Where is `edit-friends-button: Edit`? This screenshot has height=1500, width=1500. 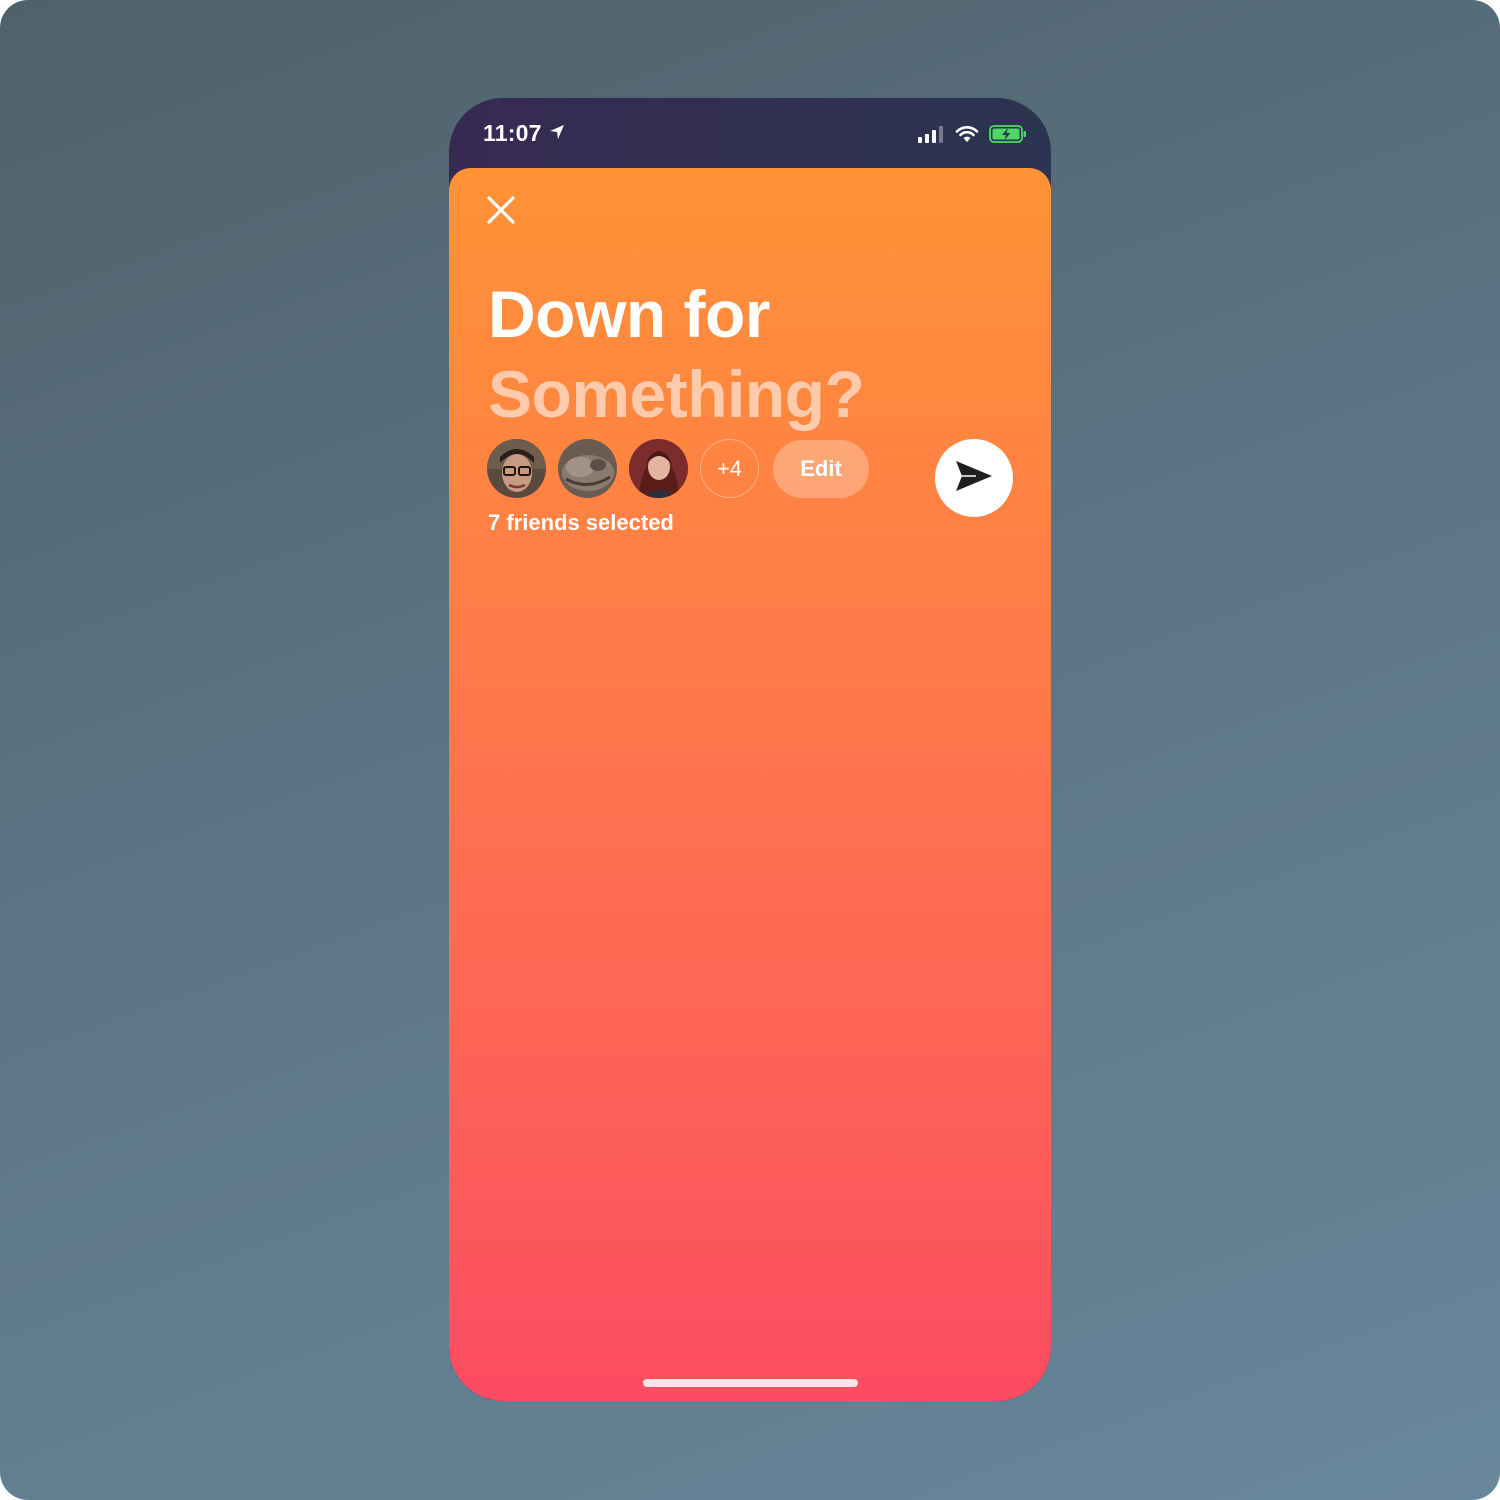
edit-friends-button: Edit is located at coordinates (821, 468).